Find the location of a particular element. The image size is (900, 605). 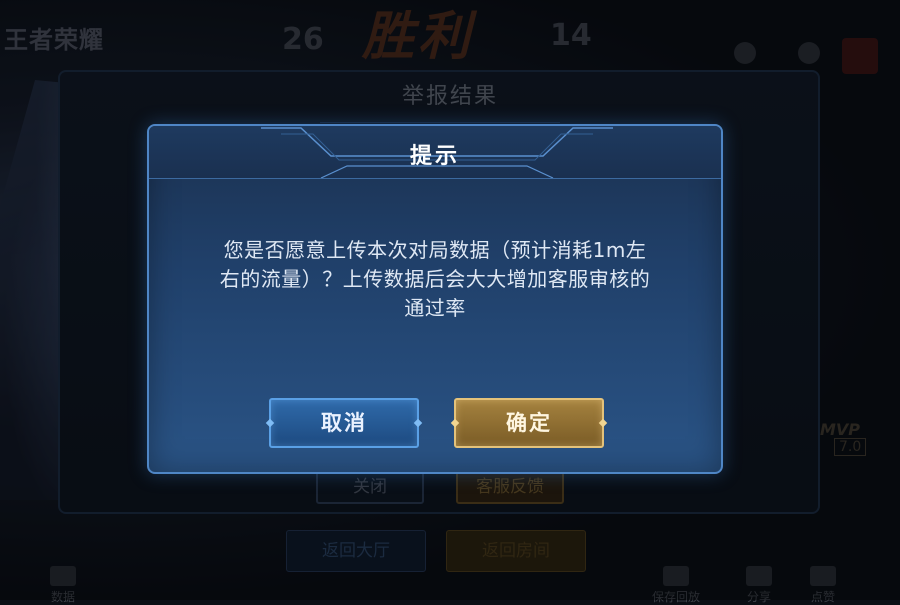

confirm-button: 确定 is located at coordinates (529, 423).